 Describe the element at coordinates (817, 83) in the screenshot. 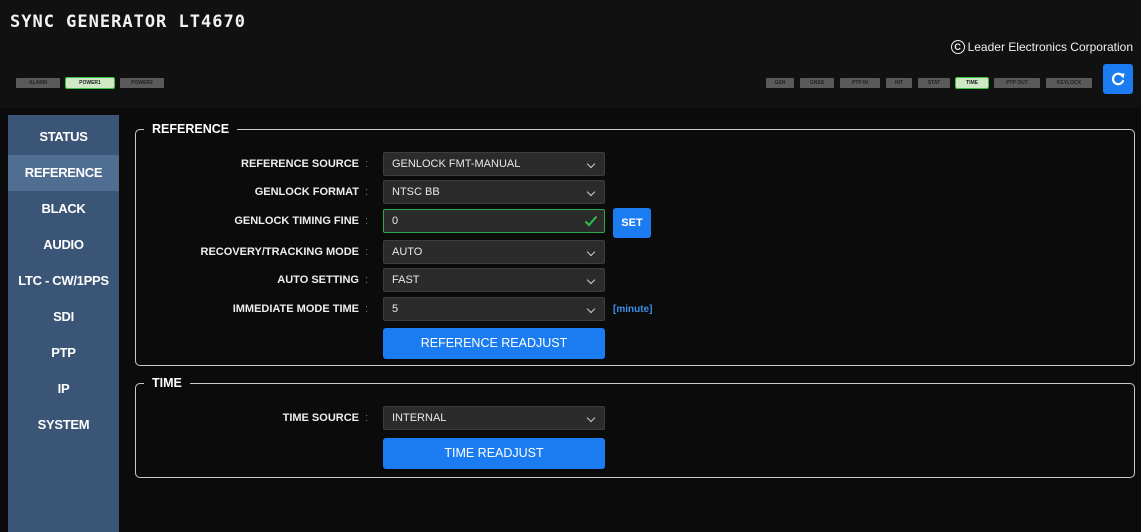

I see `indicator-gnss: GNSS` at that location.